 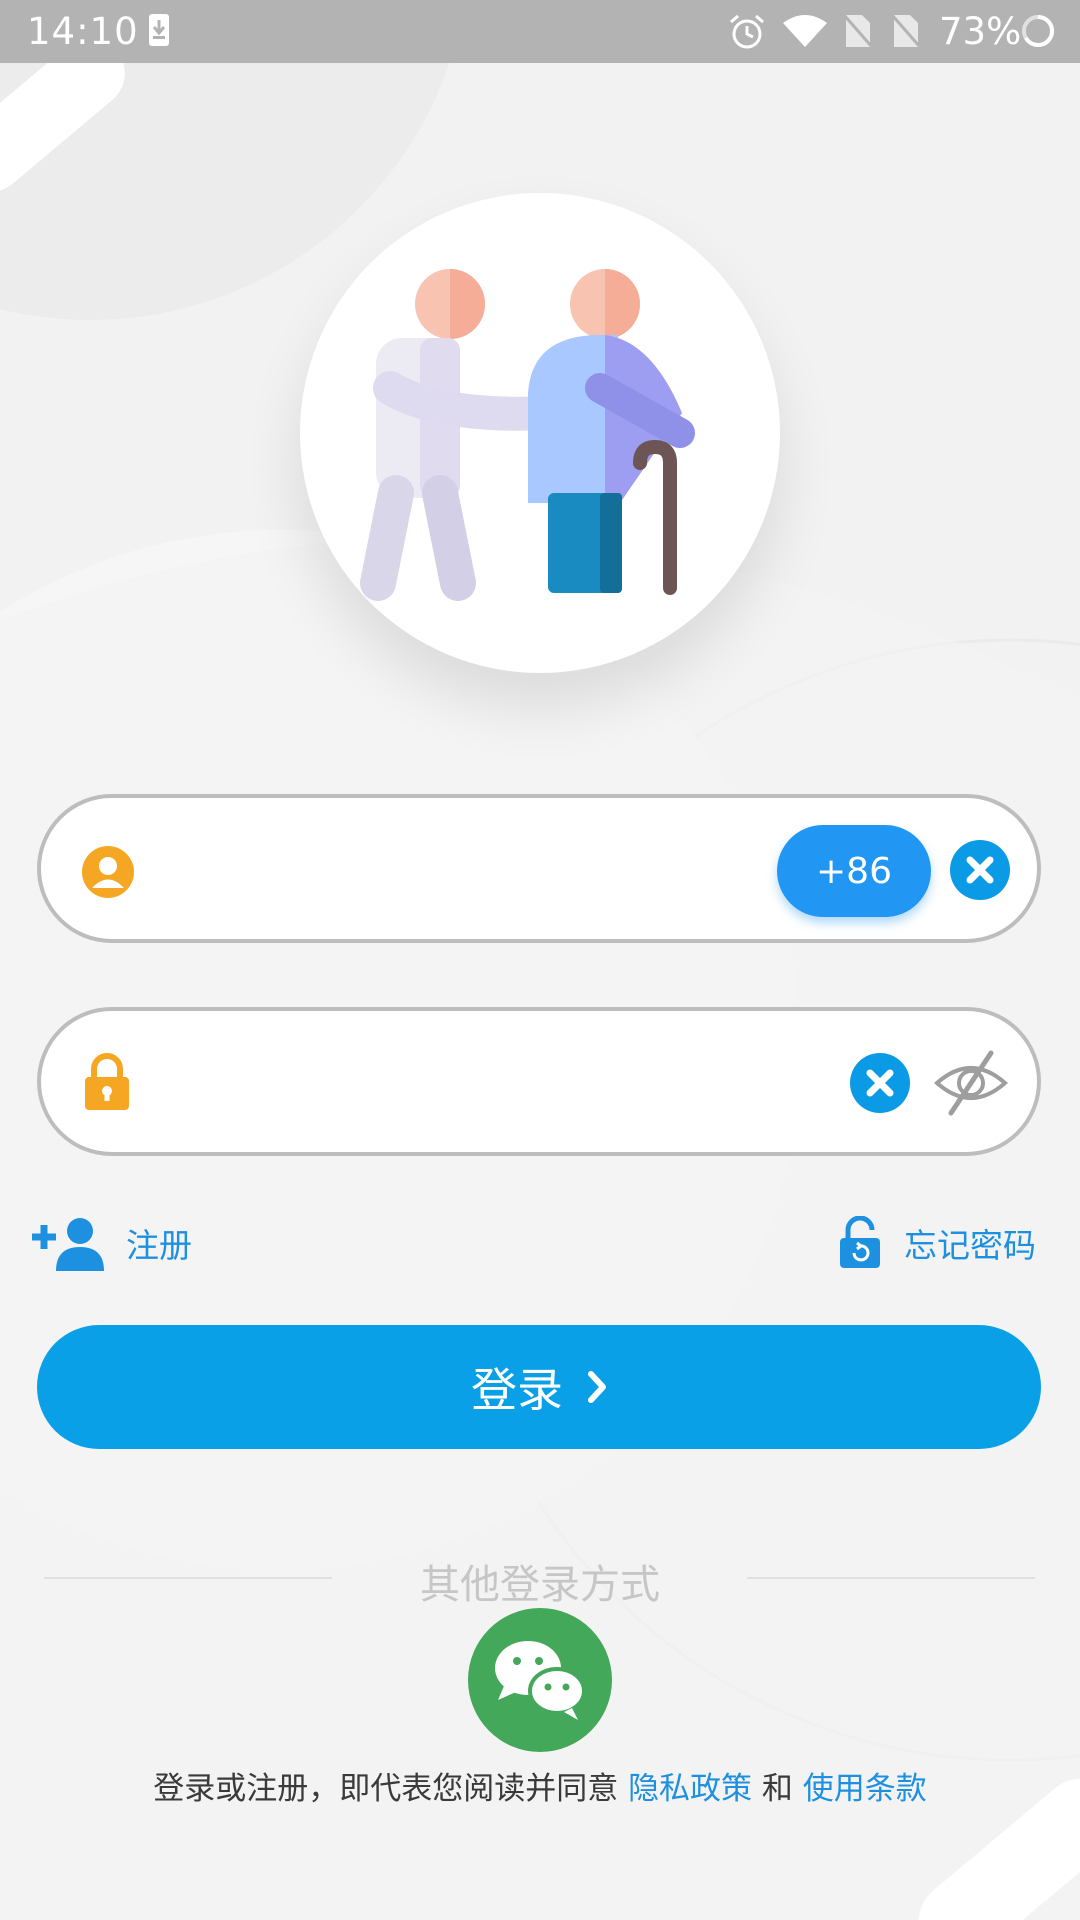 I want to click on agreement-conjunction: 和, so click(x=777, y=1789).